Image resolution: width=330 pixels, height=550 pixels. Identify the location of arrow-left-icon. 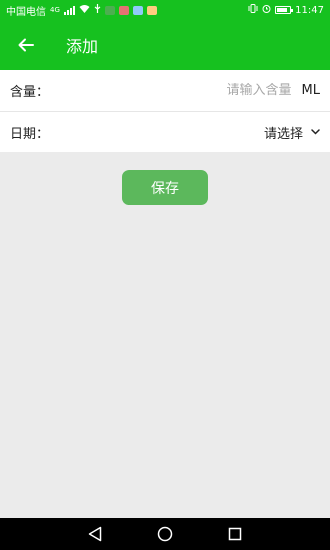
(26, 45).